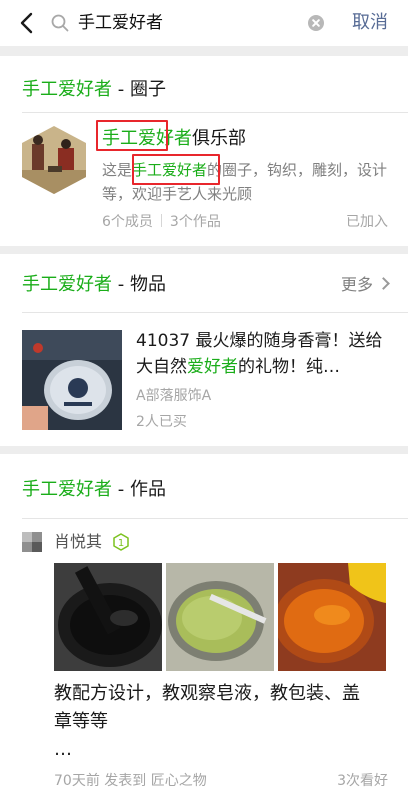 Image resolution: width=408 pixels, height=800 pixels. What do you see at coordinates (139, 489) in the screenshot?
I see `section-suffix: - 作品` at bounding box center [139, 489].